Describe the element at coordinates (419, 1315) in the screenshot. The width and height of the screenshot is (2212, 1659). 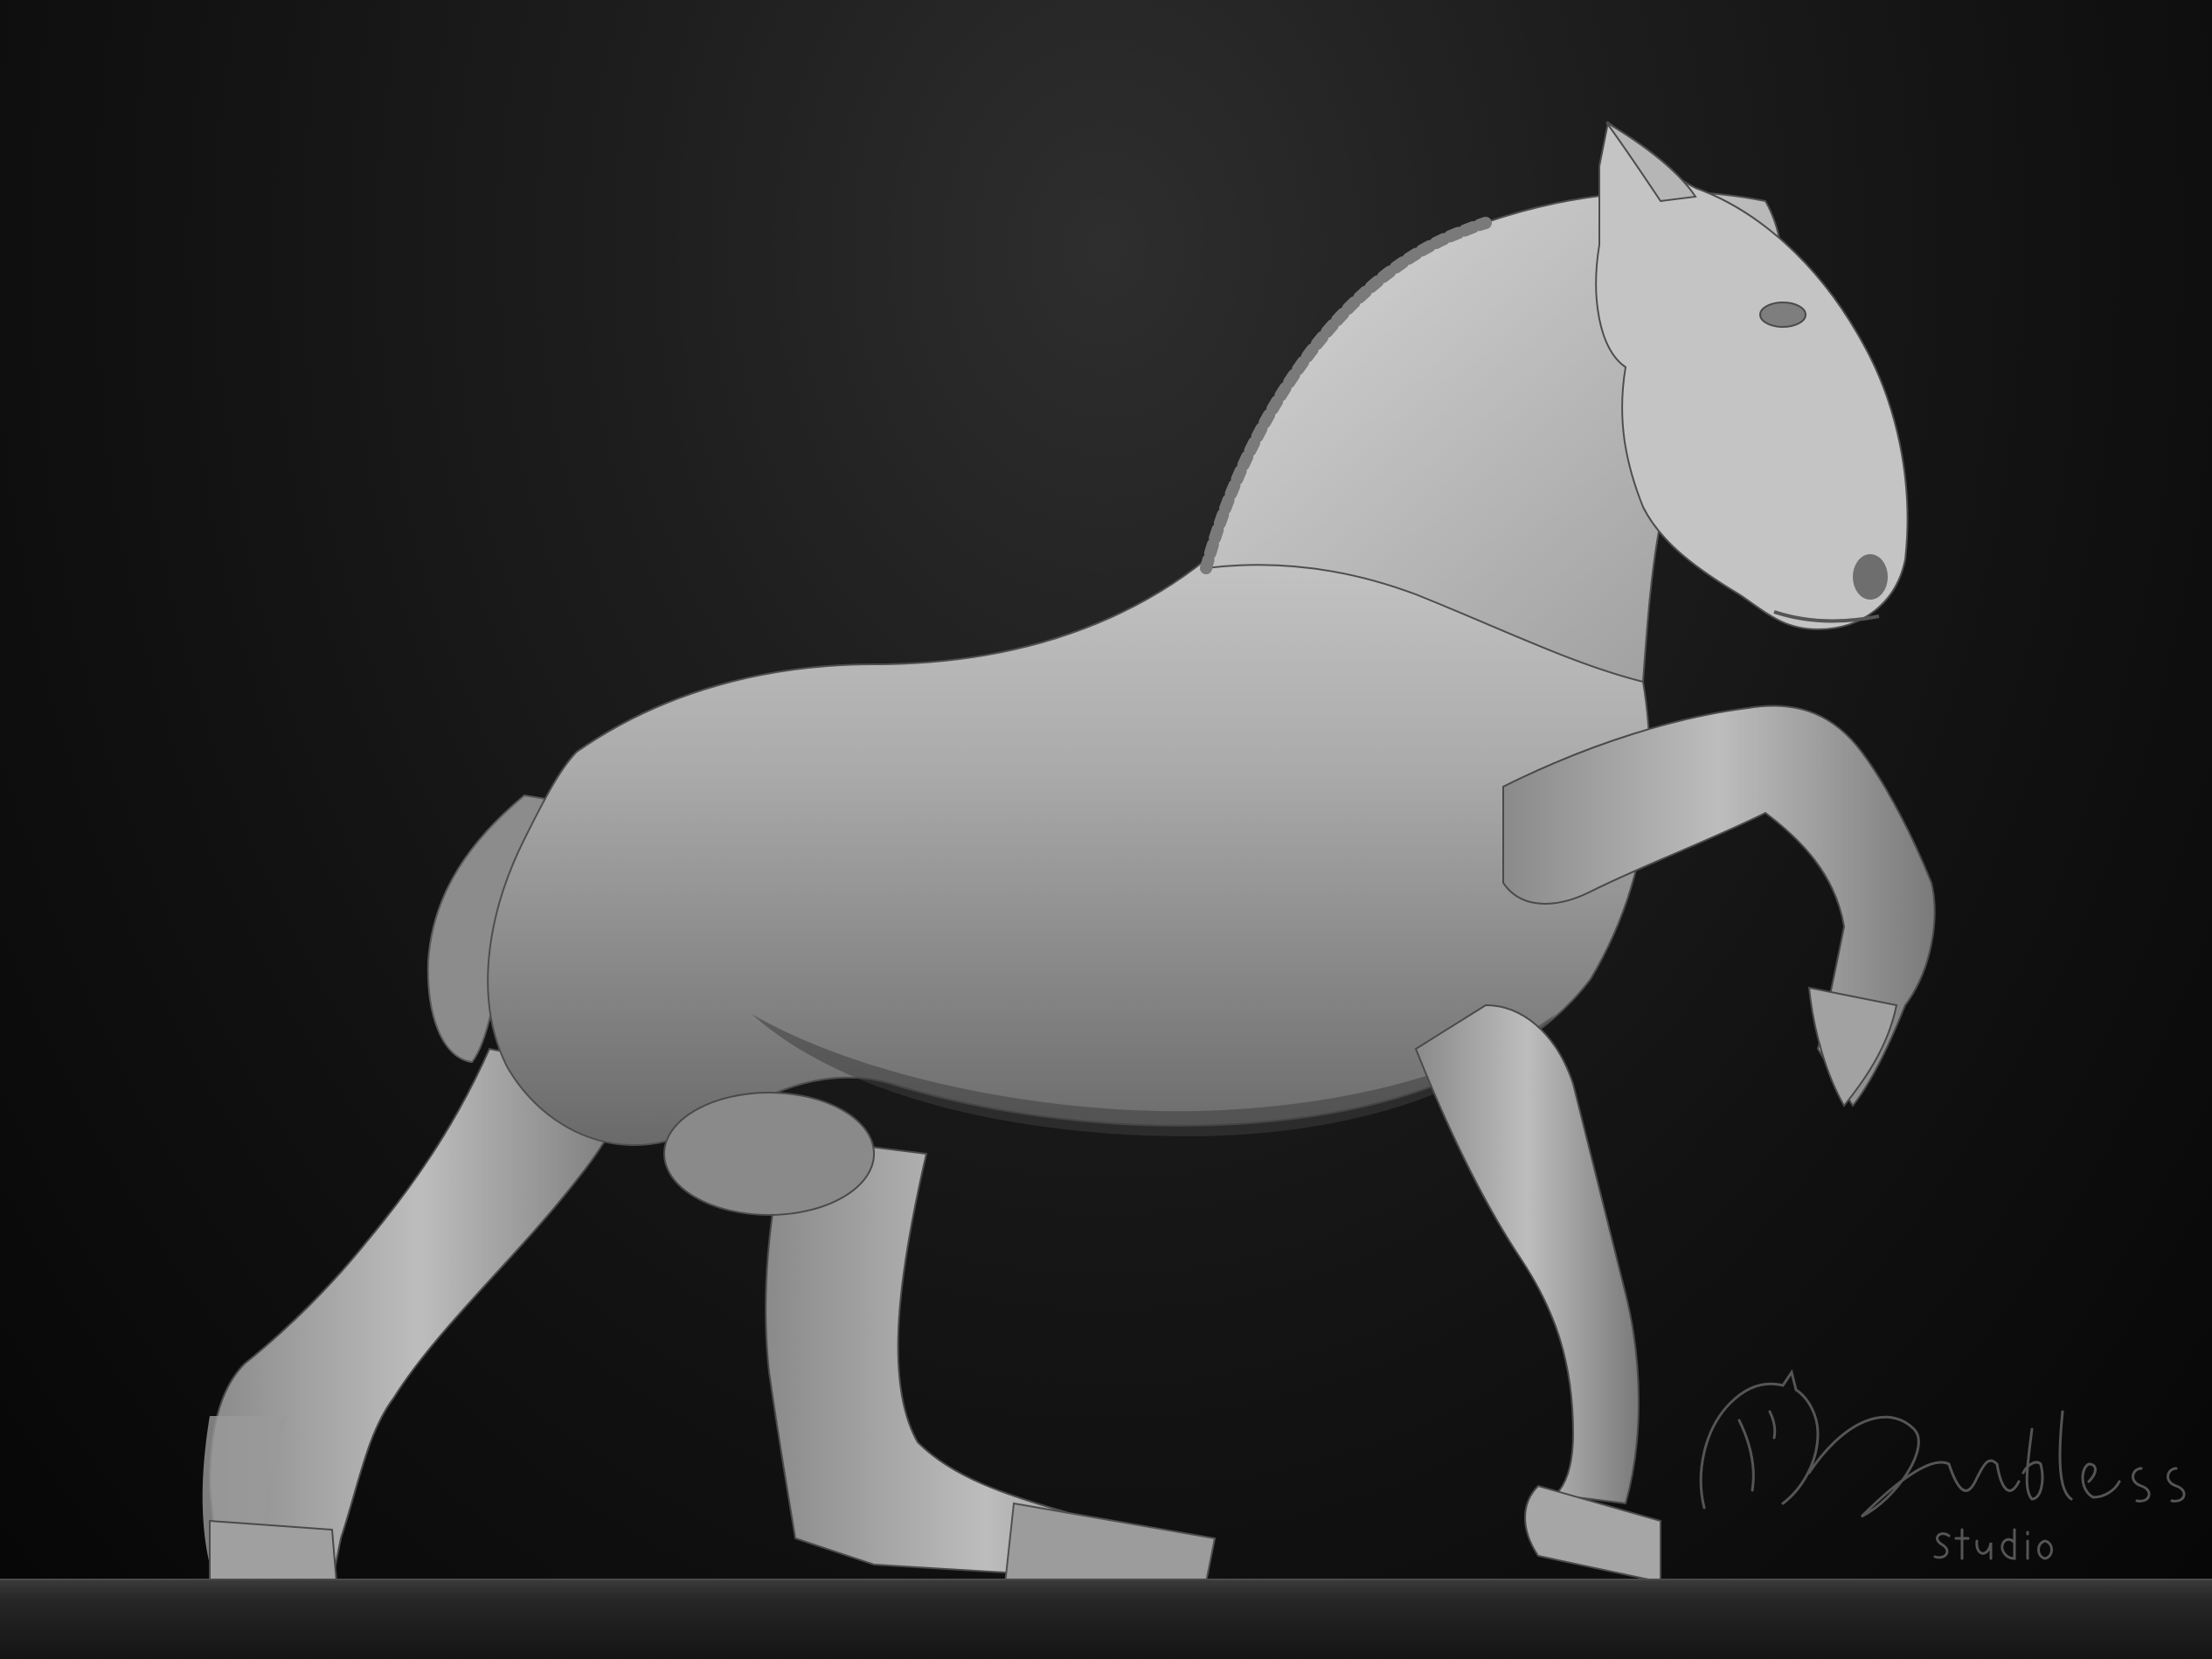
I see `near-hind-leg` at that location.